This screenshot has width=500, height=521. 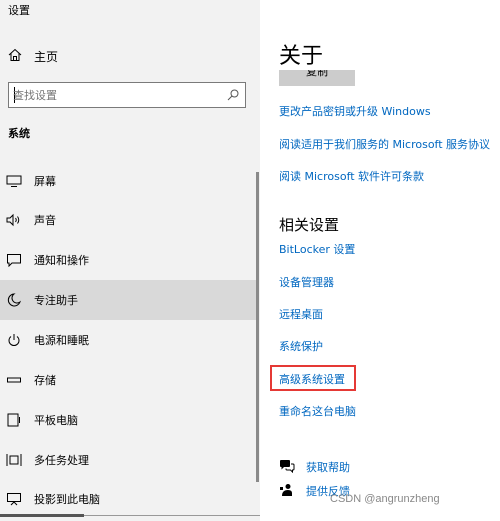 I want to click on horizontal-scrollbar, so click(x=42, y=515).